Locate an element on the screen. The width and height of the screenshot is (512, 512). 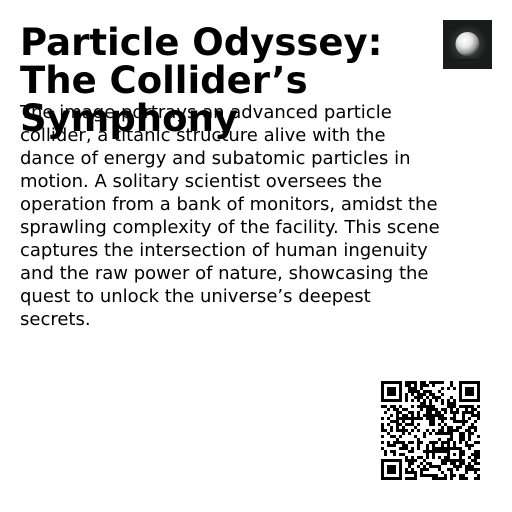
sphere-icon is located at coordinates (467, 44).